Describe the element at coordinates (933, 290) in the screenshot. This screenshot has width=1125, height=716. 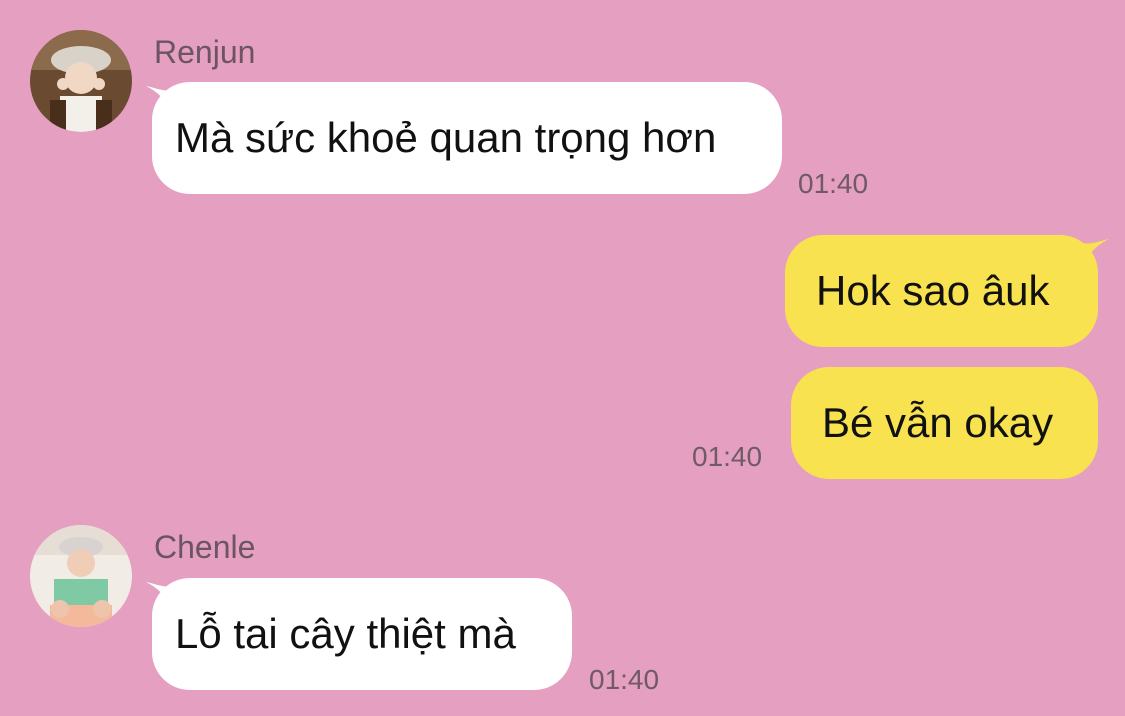
I see `message-text: Hok sao âuk` at that location.